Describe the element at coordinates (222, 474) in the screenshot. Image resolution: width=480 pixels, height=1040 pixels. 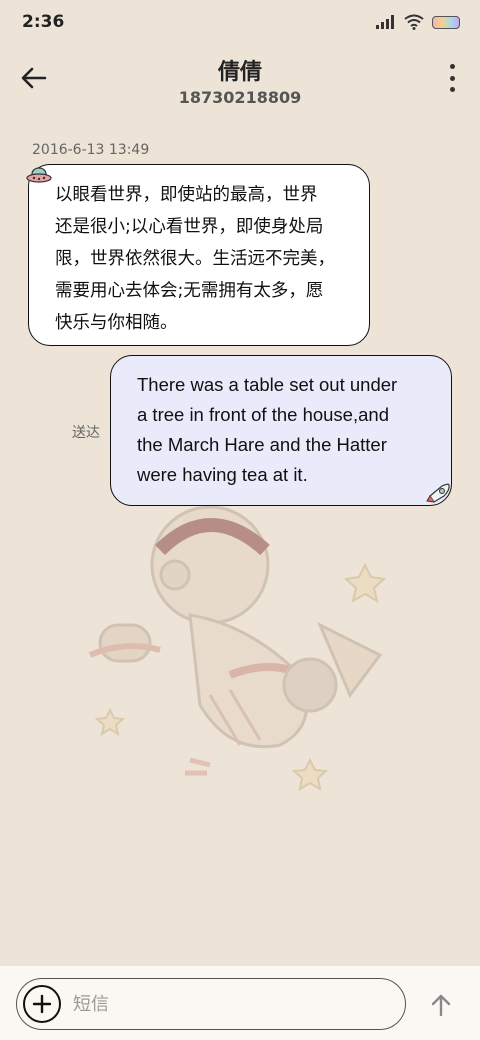
I see `message-line: were having tea at it.` at that location.